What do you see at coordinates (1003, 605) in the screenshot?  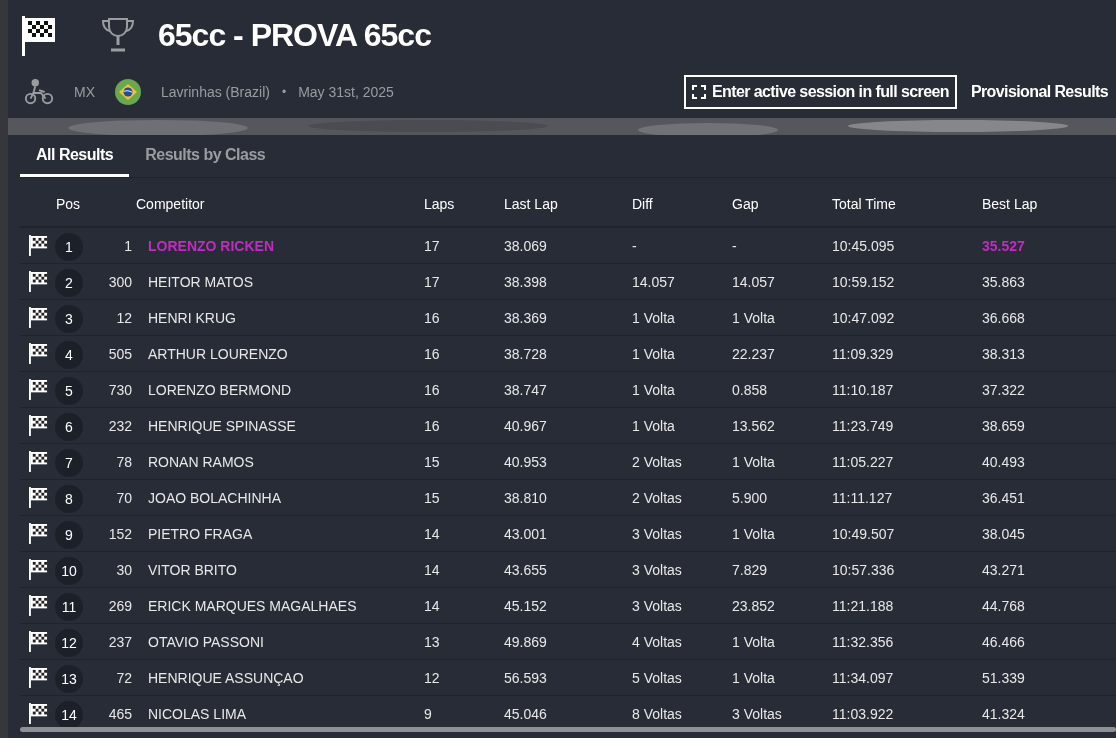 I see `best-lap-cell: 44.768` at bounding box center [1003, 605].